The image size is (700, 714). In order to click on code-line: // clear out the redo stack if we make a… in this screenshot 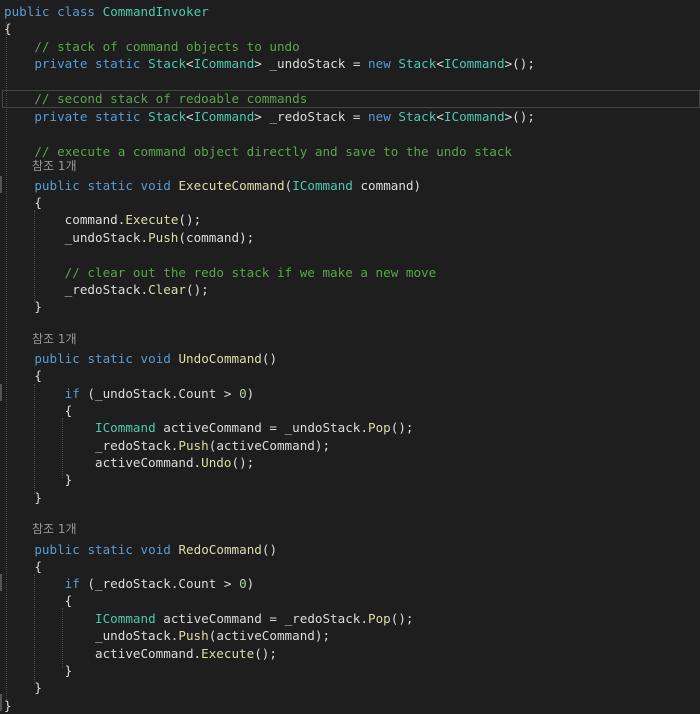, I will do `click(220, 272)`.